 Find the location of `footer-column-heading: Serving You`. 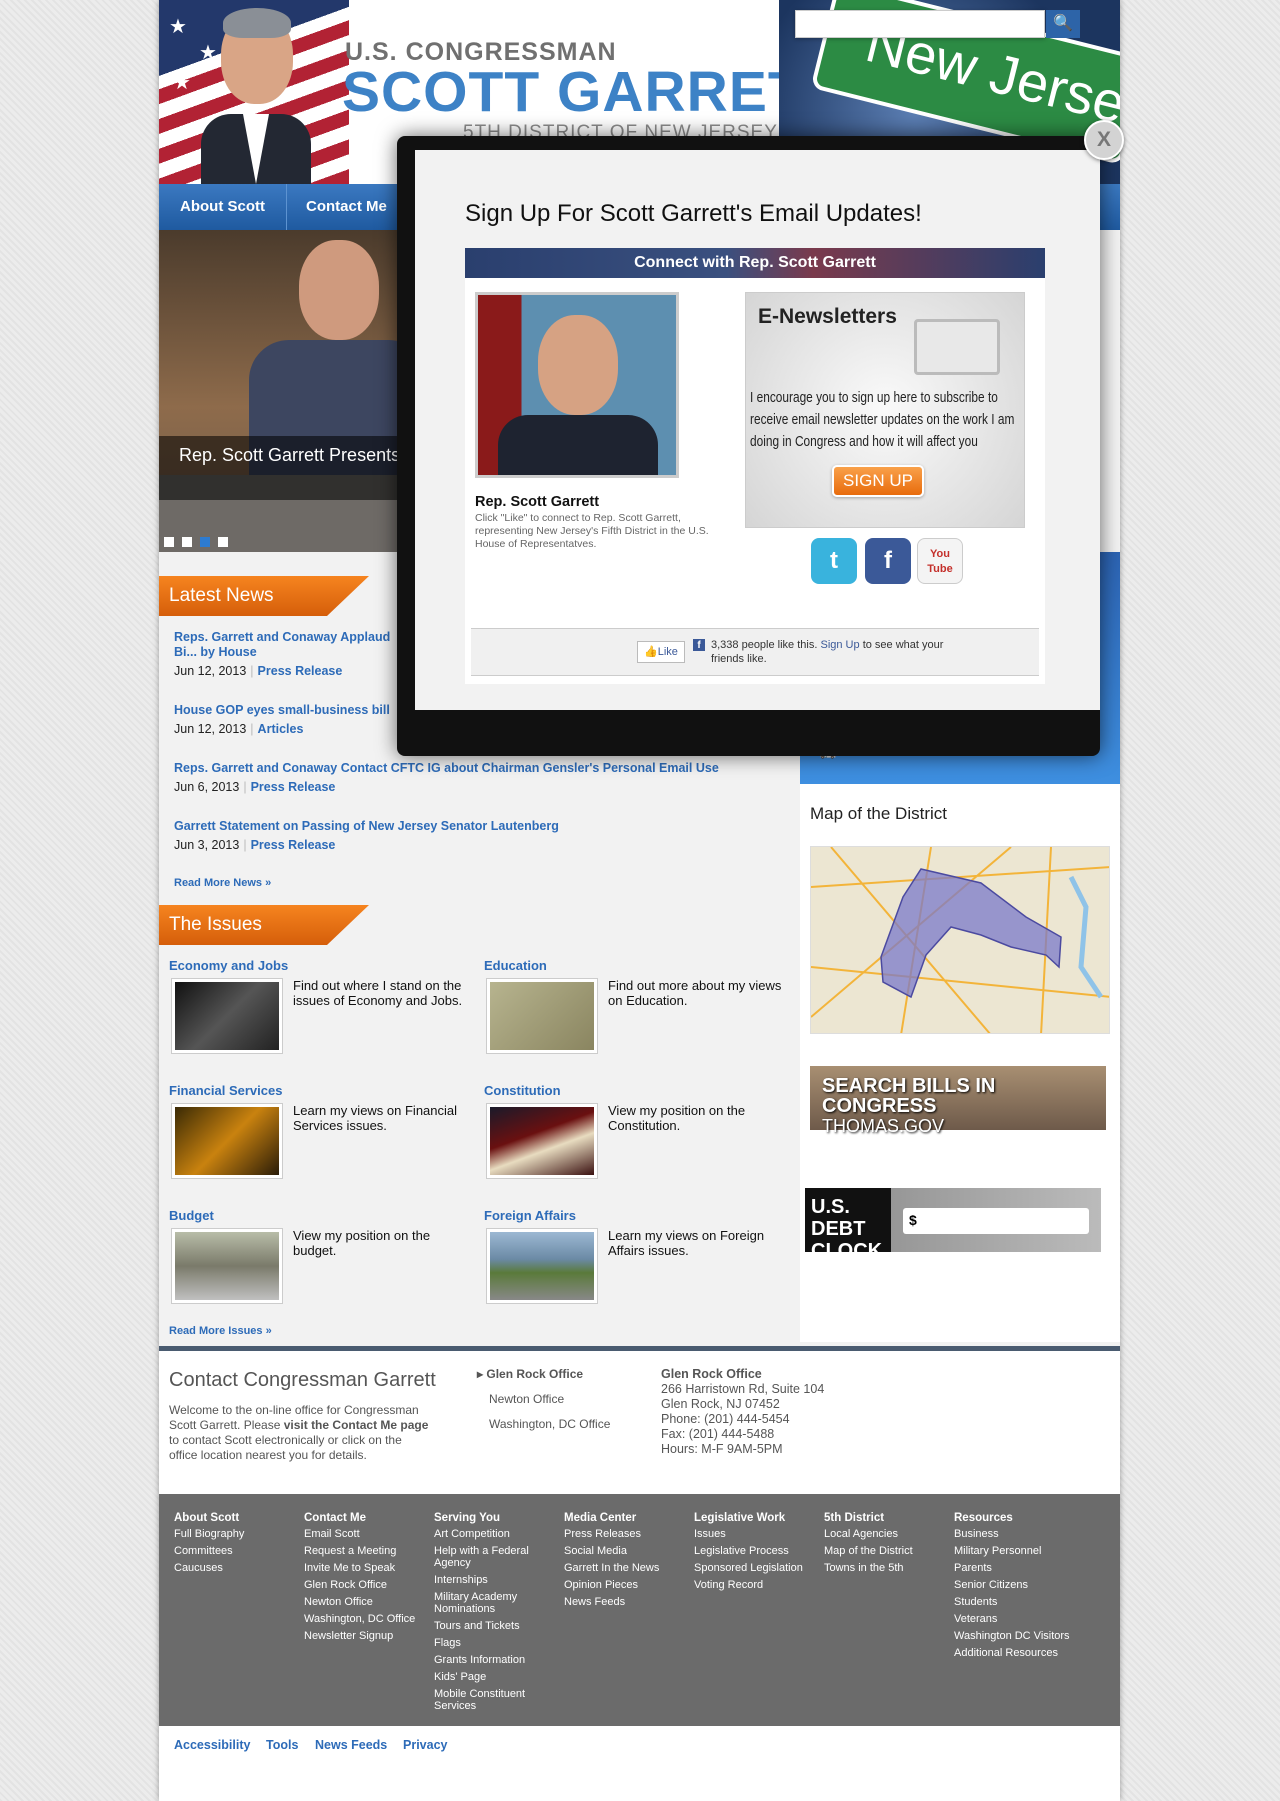

footer-column-heading: Serving You is located at coordinates (467, 1518).